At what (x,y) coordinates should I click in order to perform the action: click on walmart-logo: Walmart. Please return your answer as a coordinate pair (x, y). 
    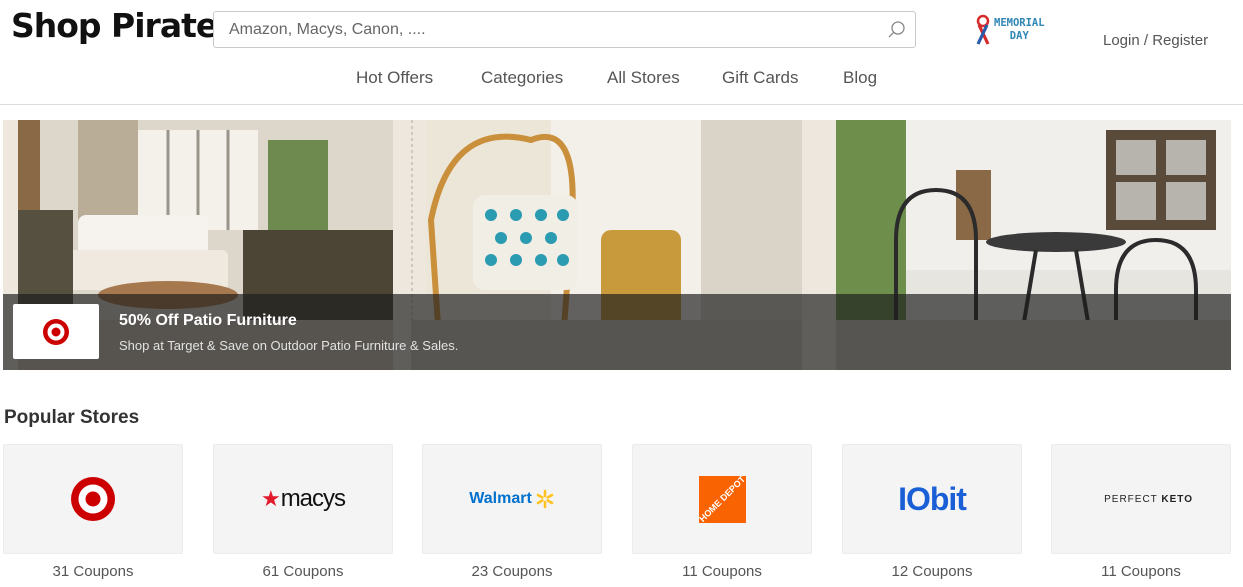
    Looking at the image, I should click on (512, 499).